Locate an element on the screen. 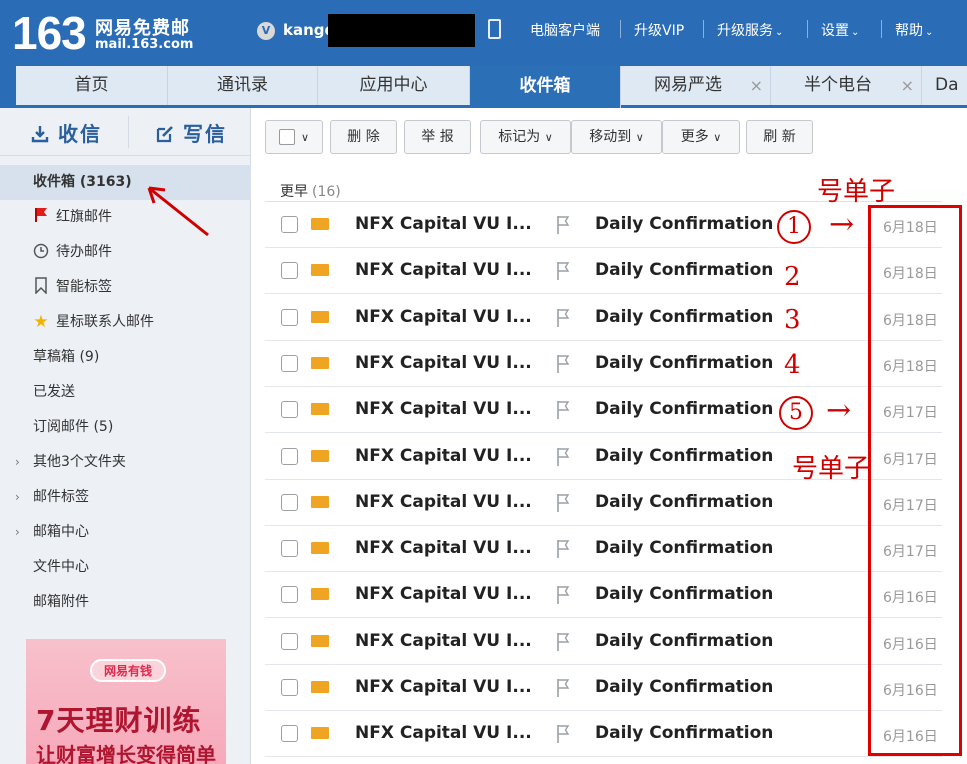 Image resolution: width=967 pixels, height=764 pixels. tab-radio: 半个电台 × is located at coordinates (846, 85).